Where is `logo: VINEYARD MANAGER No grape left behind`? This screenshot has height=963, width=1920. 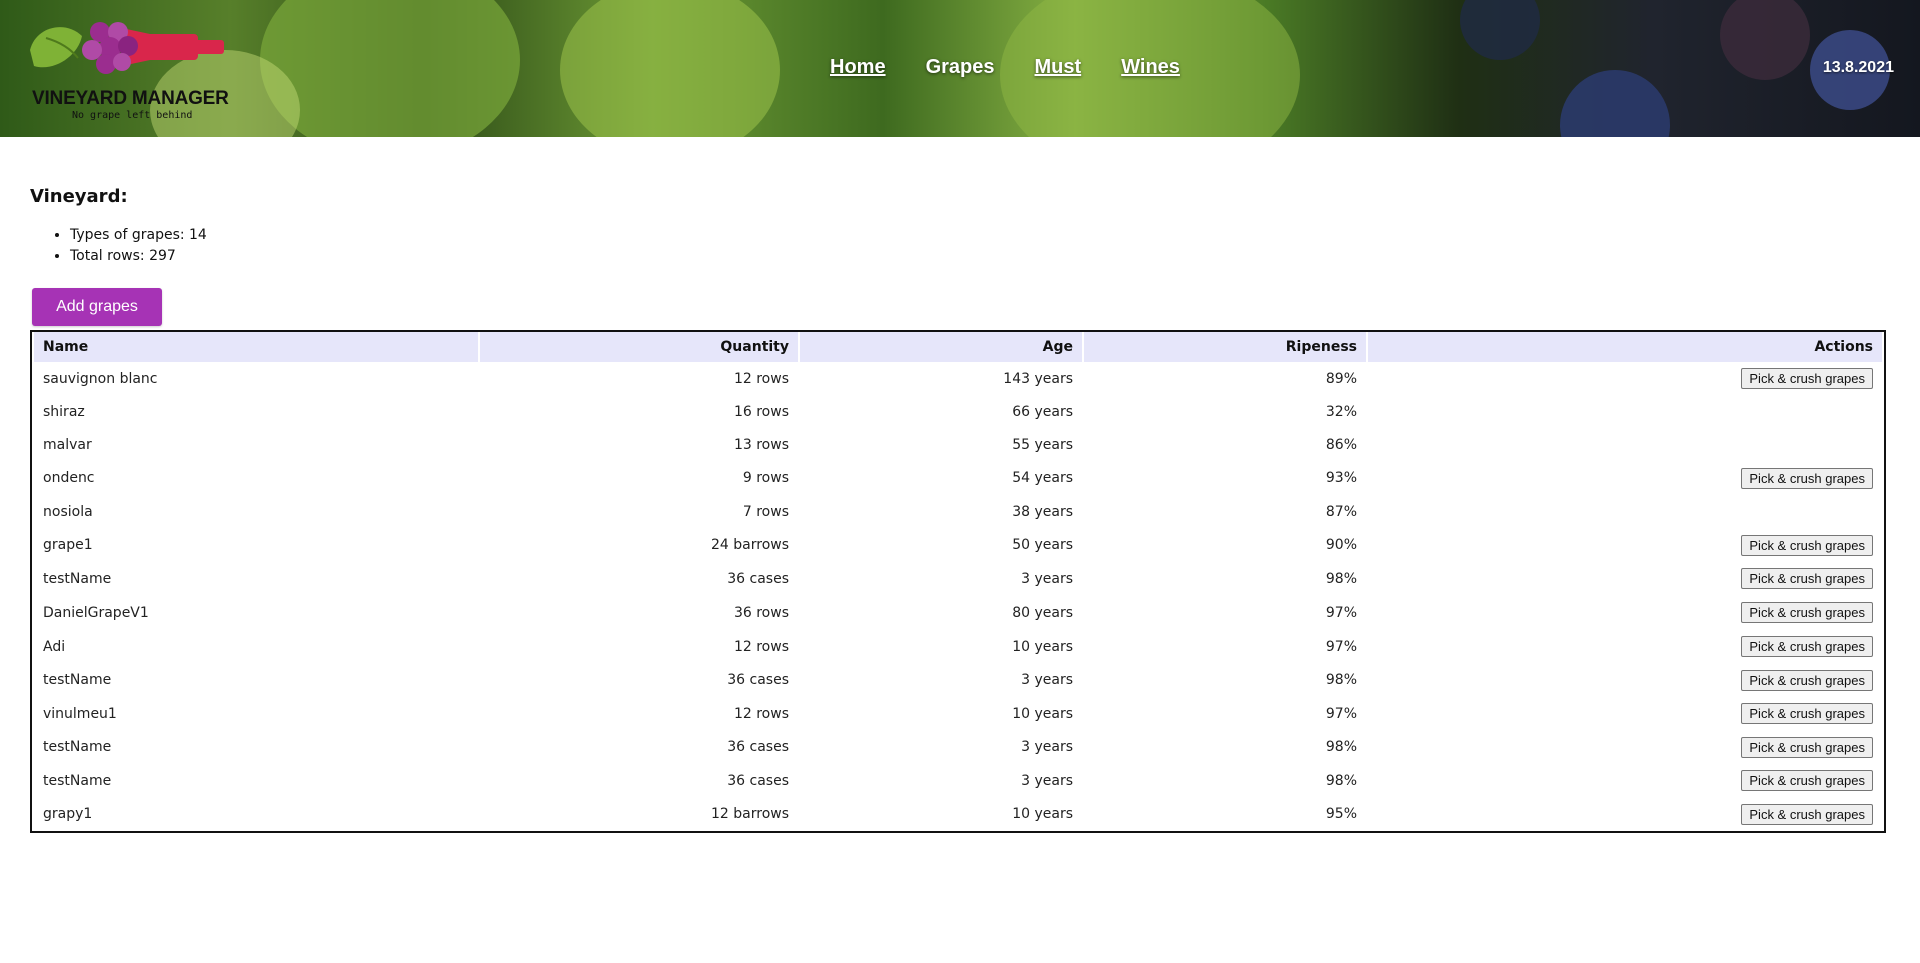 logo: VINEYARD MANAGER No grape left behind is located at coordinates (131, 68).